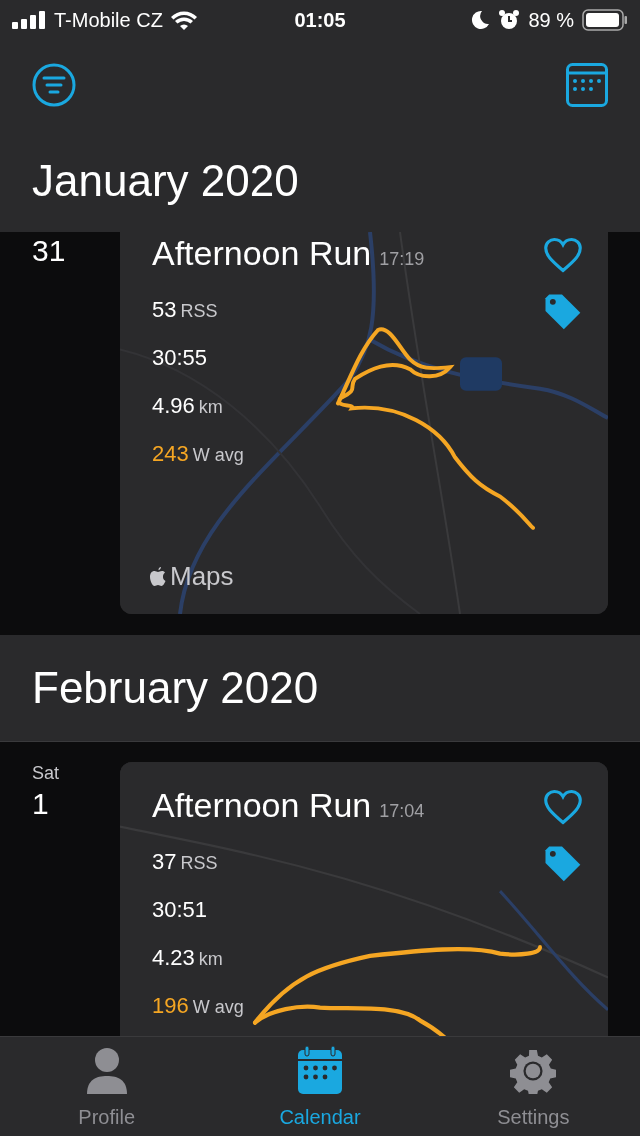 This screenshot has height=1136, width=640. I want to click on tab-item: Calendar, so click(320, 1086).